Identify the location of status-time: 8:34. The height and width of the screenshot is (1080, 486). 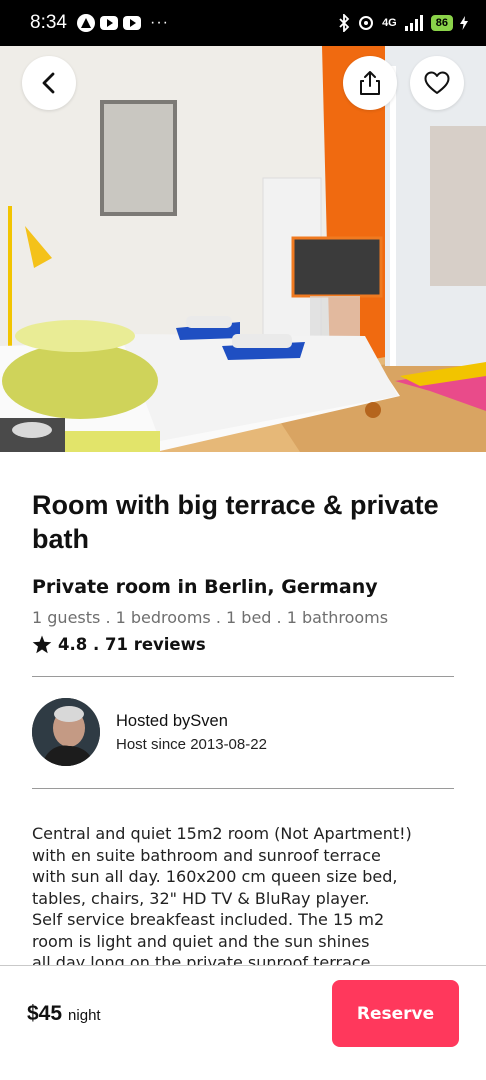
(48, 22).